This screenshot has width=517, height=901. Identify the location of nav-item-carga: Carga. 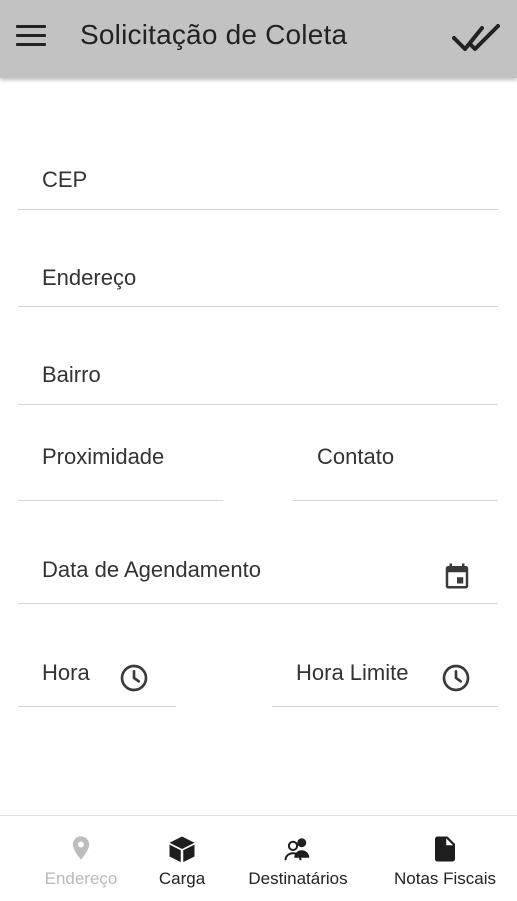
(182, 858).